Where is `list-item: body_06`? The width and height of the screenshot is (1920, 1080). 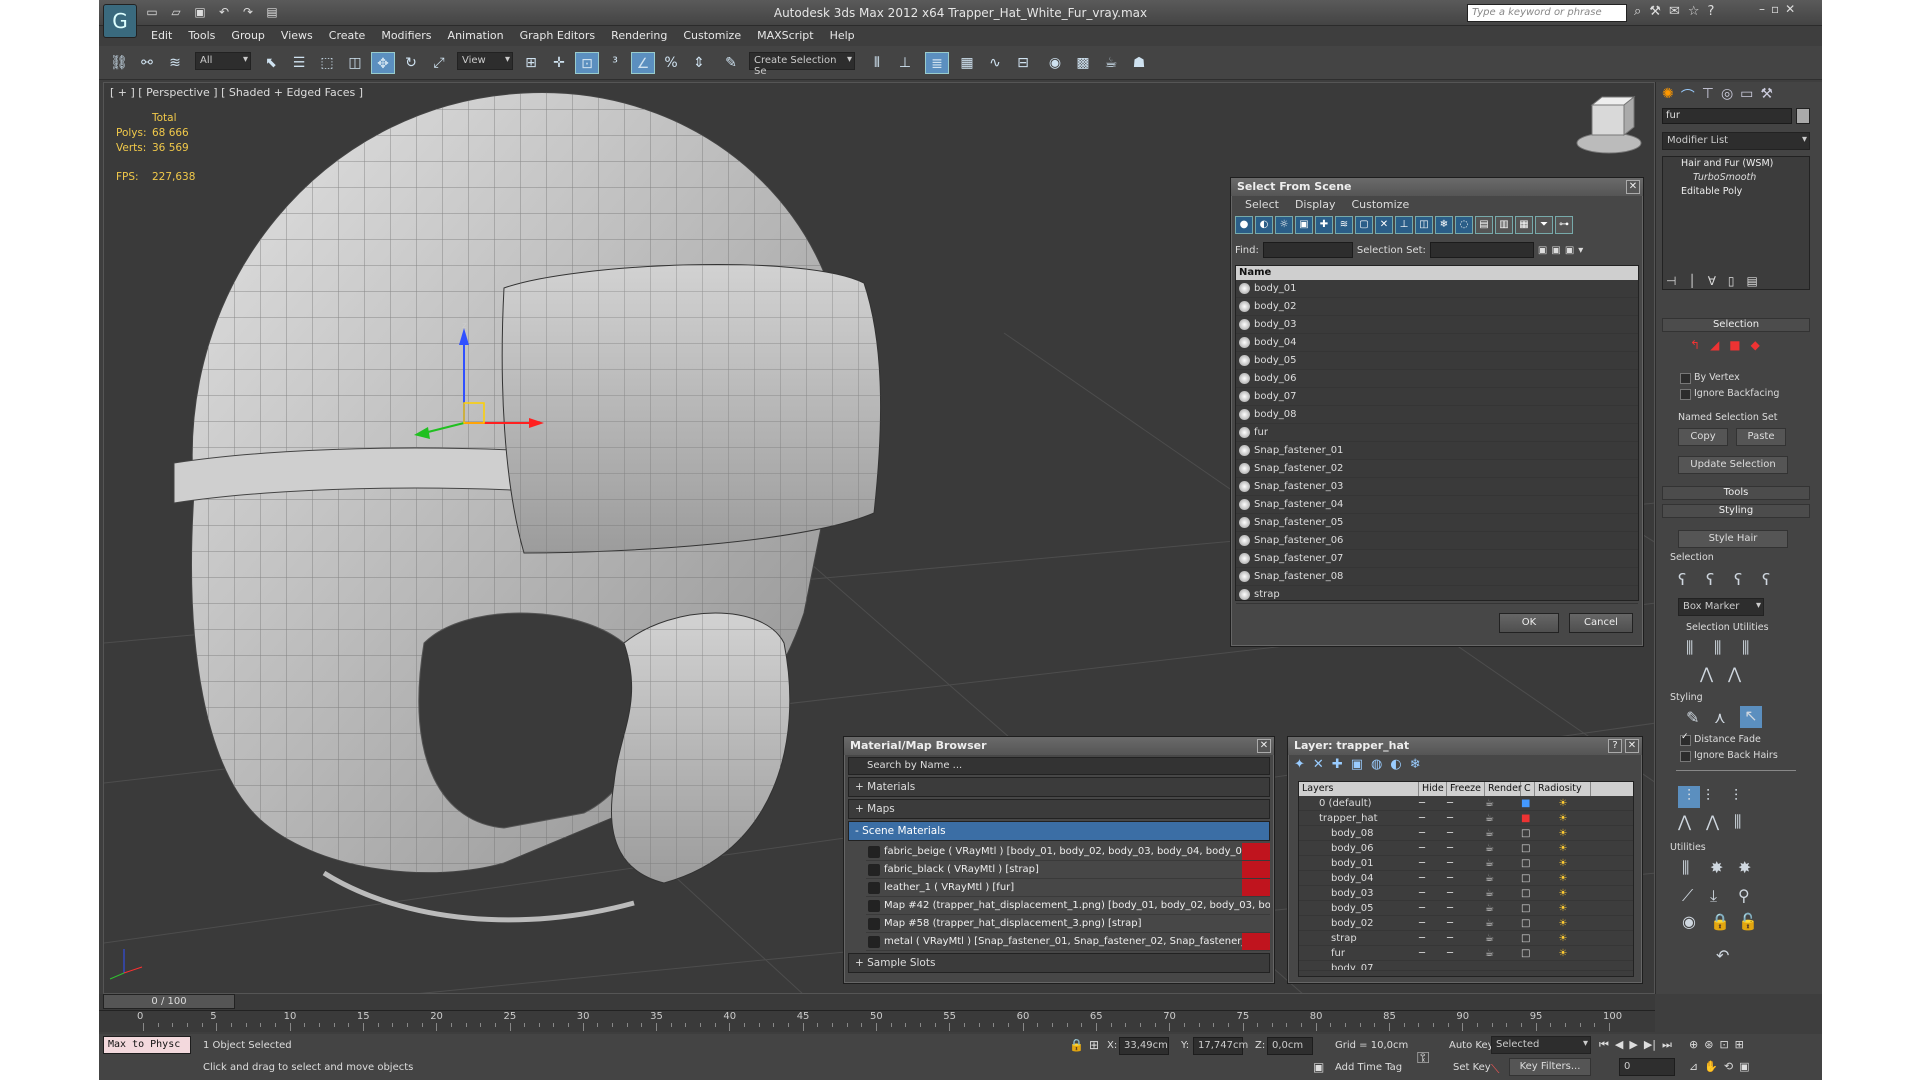
list-item: body_06 is located at coordinates (1437, 379).